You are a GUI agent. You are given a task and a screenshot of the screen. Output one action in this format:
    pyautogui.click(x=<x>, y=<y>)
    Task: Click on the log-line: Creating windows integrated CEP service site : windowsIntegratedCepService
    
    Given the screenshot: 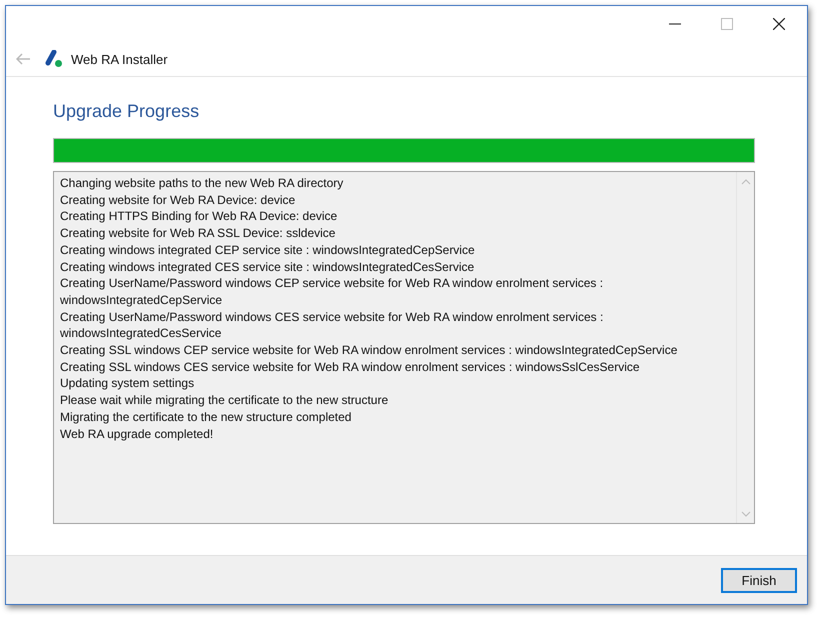 What is the action you would take?
    pyautogui.click(x=268, y=250)
    